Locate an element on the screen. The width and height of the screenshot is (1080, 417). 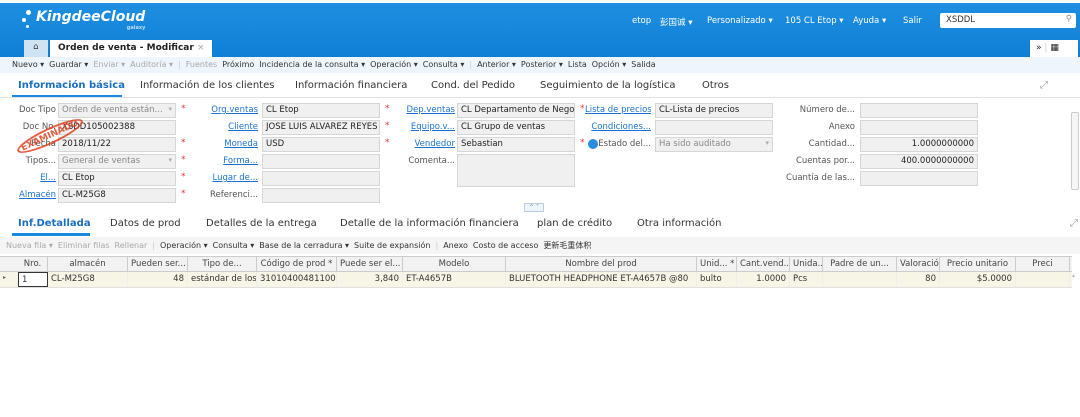
column-header: Unid... * is located at coordinates (717, 264).